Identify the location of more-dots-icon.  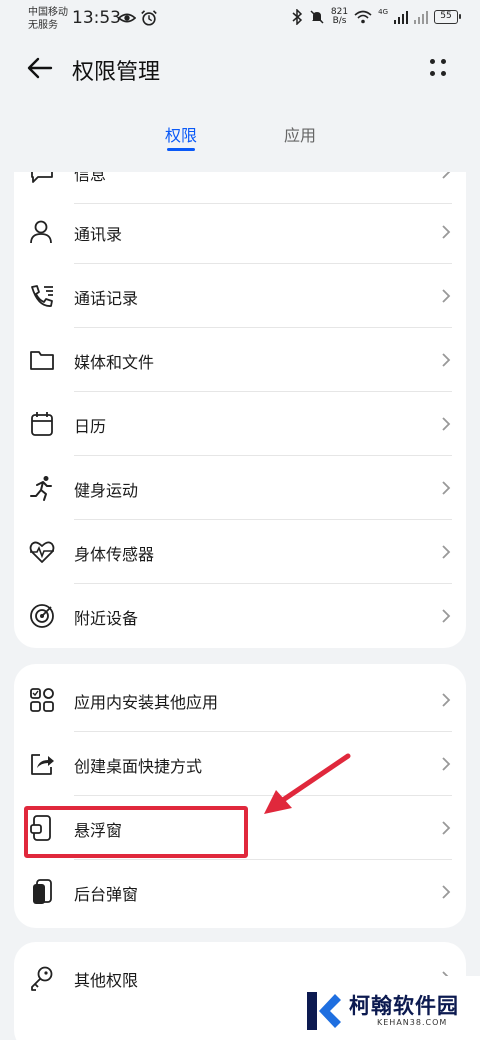
(432, 61).